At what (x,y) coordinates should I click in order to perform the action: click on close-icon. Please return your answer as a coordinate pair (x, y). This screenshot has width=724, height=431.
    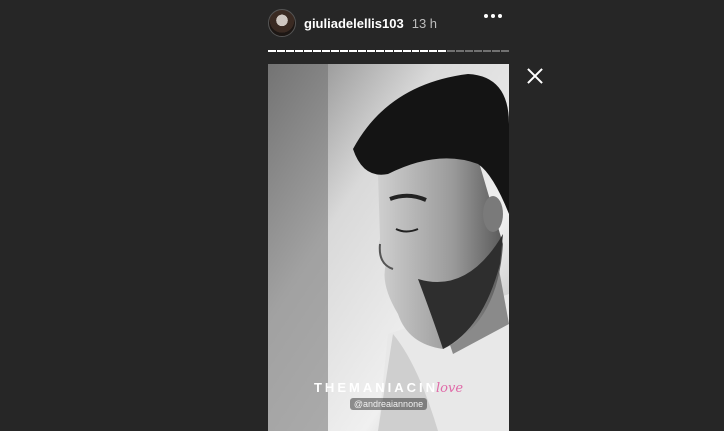
    Looking at the image, I should click on (535, 76).